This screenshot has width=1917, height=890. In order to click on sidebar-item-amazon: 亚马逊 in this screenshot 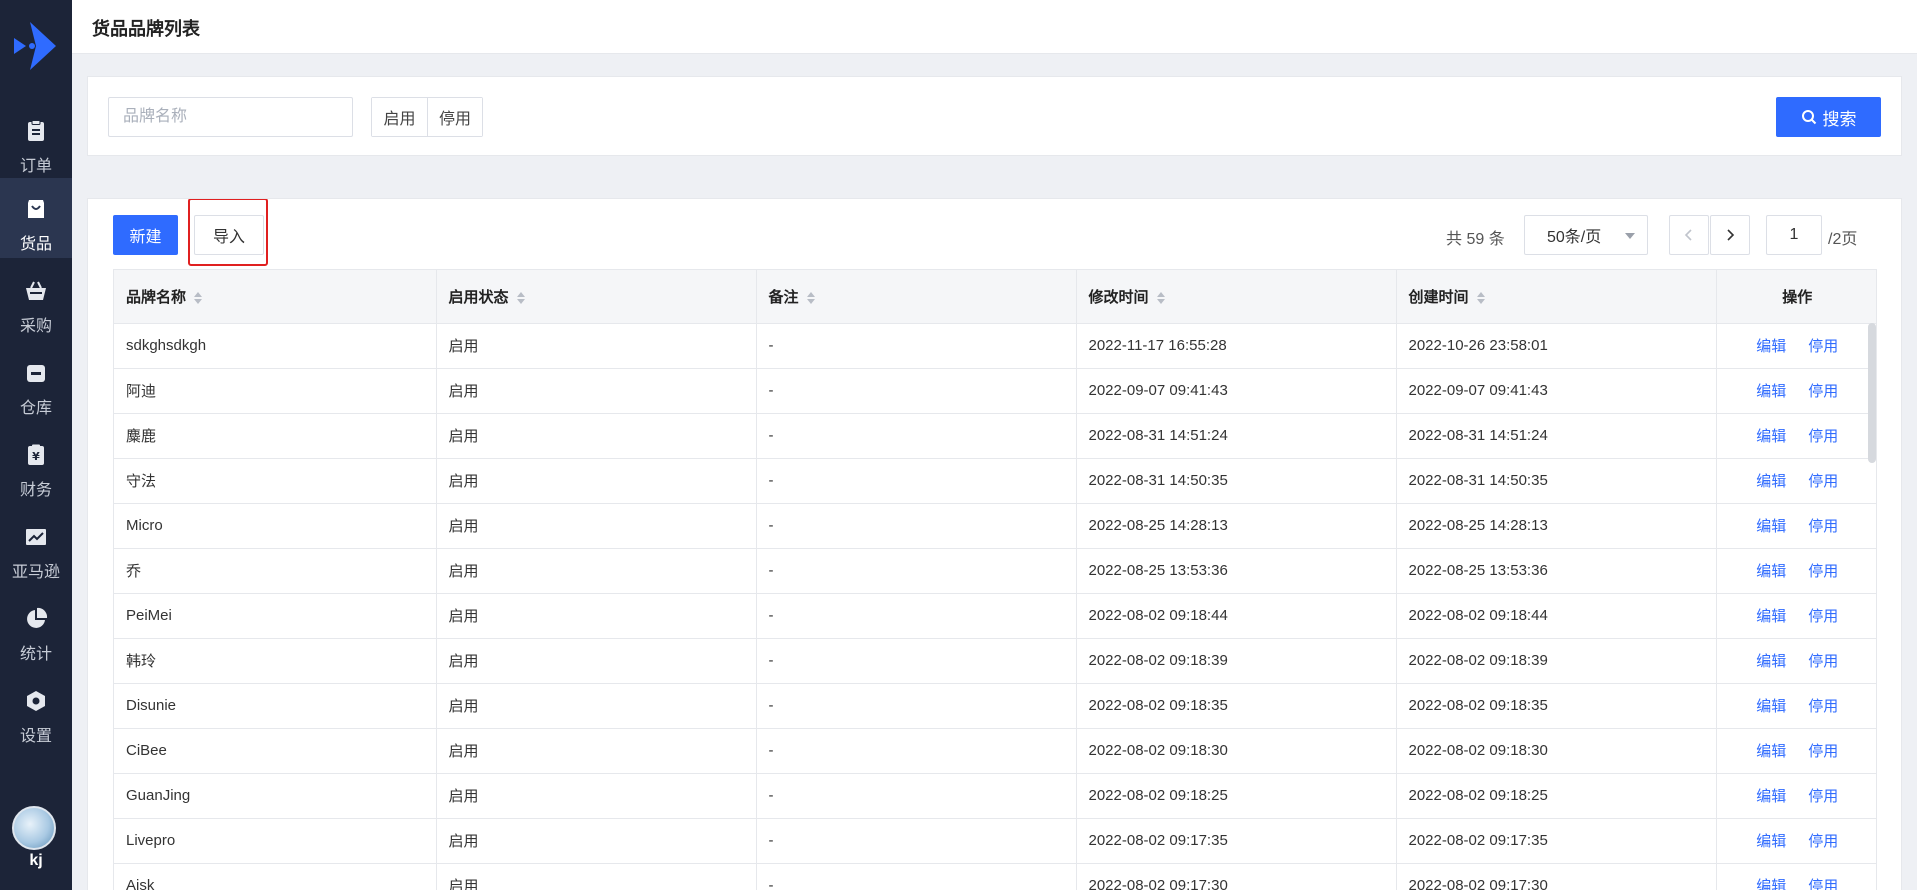, I will do `click(36, 546)`.